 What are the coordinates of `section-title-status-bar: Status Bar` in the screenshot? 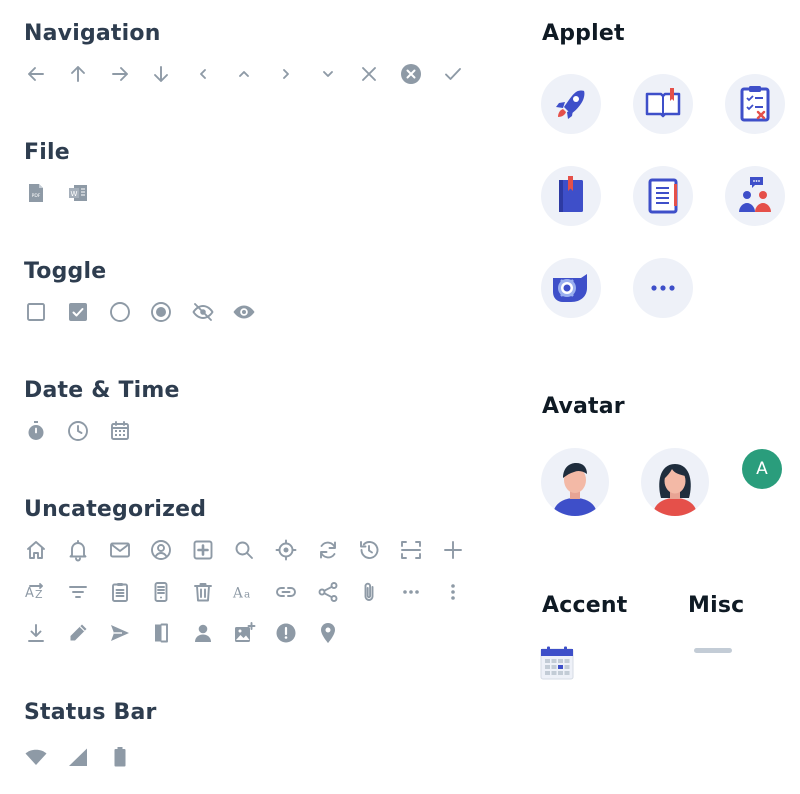 It's located at (90, 712).